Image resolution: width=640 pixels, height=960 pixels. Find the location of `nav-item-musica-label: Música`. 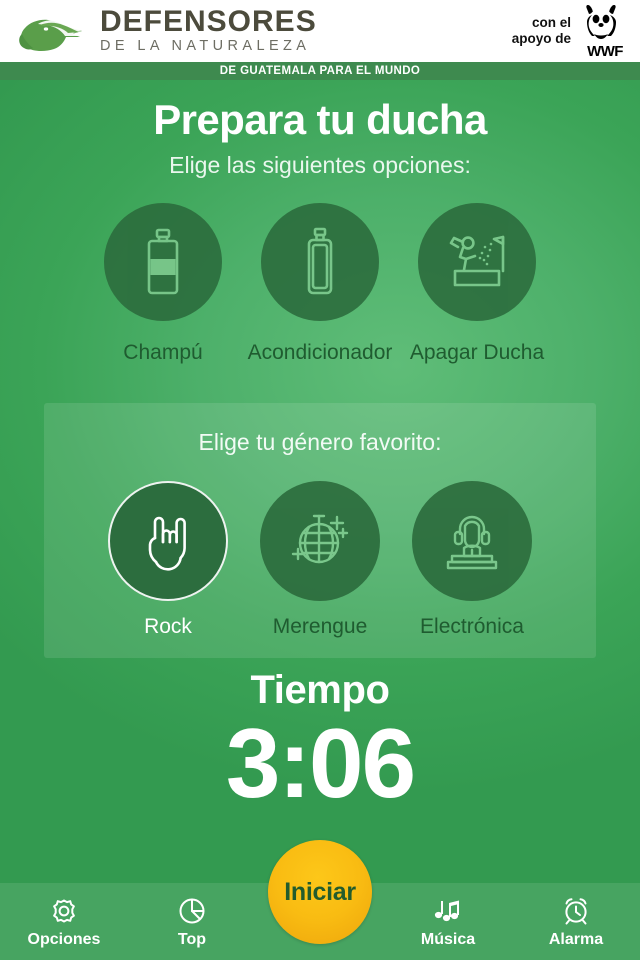

nav-item-musica-label: Música is located at coordinates (448, 939).